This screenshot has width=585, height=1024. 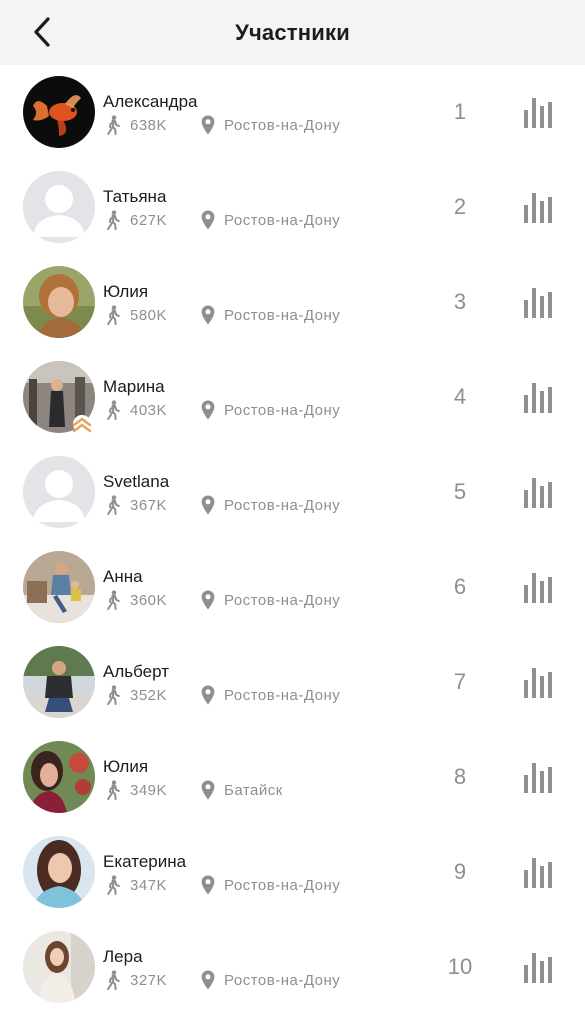 What do you see at coordinates (136, 481) in the screenshot?
I see `participant-name: Svetlana` at bounding box center [136, 481].